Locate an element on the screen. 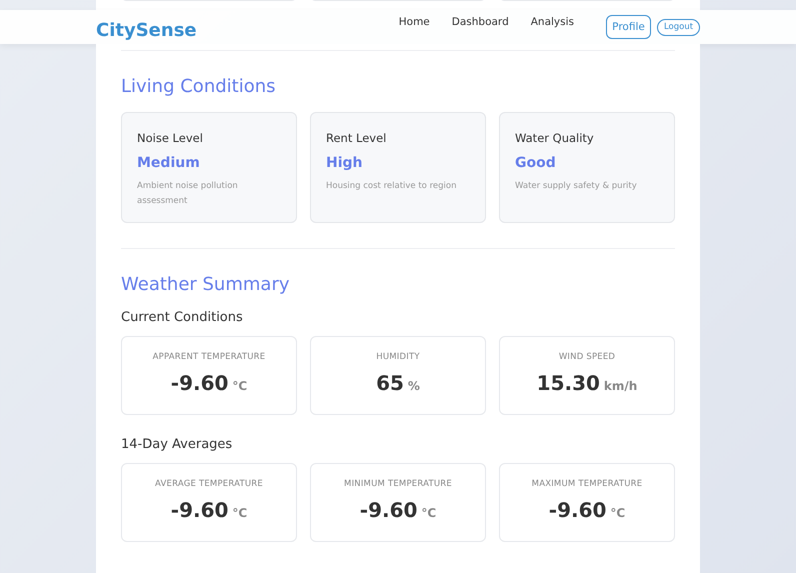 The height and width of the screenshot is (573, 796). logout-button: Logout is located at coordinates (678, 27).